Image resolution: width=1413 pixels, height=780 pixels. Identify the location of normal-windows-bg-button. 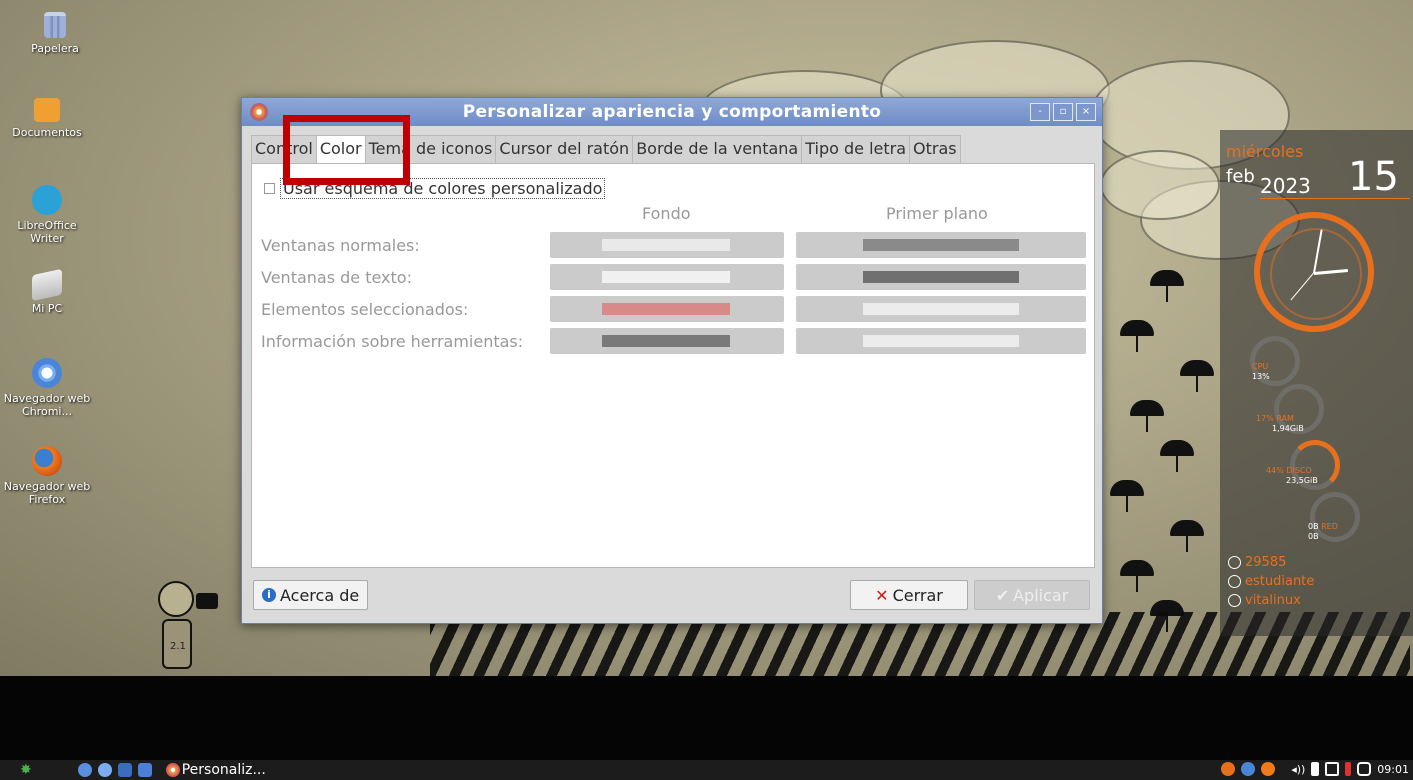
(667, 245).